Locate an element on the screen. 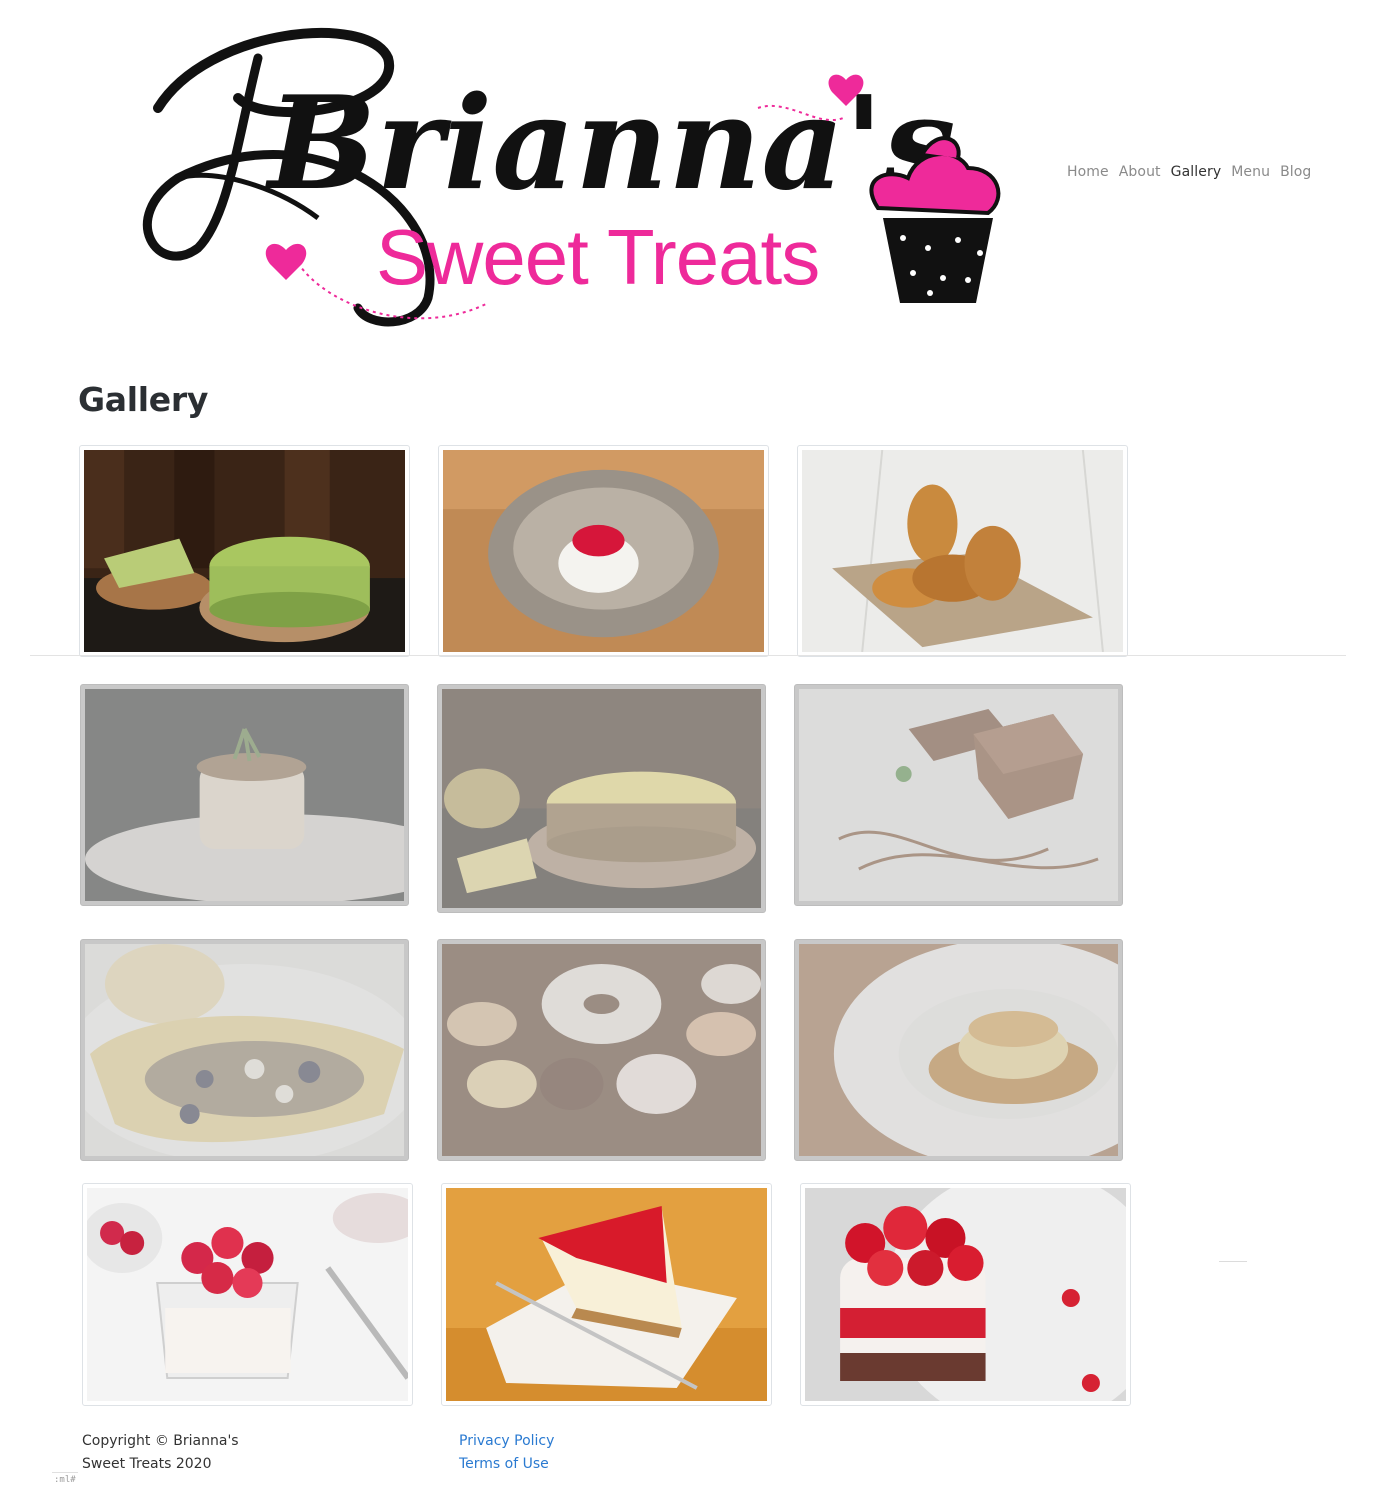 This screenshot has height=1490, width=1376. logo-sub-text: Sweet Treats is located at coordinates (597, 257).